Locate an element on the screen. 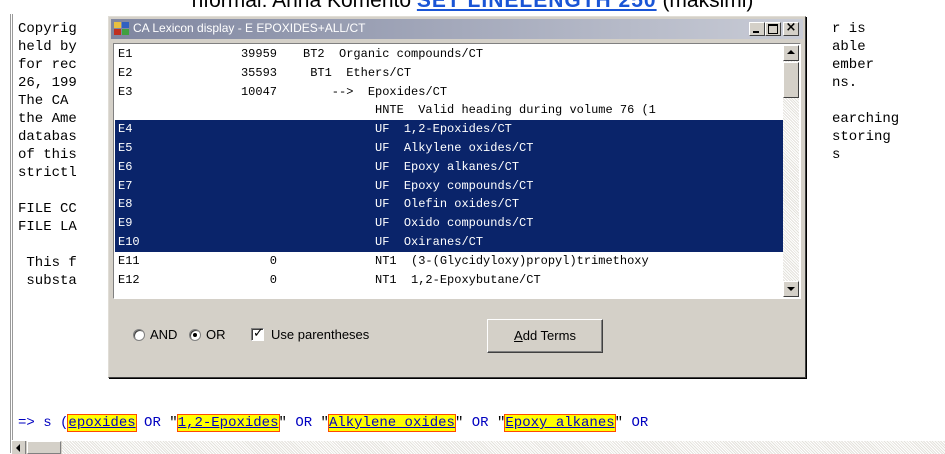 The image size is (945, 454). row-id: E9 is located at coordinates (125, 223).